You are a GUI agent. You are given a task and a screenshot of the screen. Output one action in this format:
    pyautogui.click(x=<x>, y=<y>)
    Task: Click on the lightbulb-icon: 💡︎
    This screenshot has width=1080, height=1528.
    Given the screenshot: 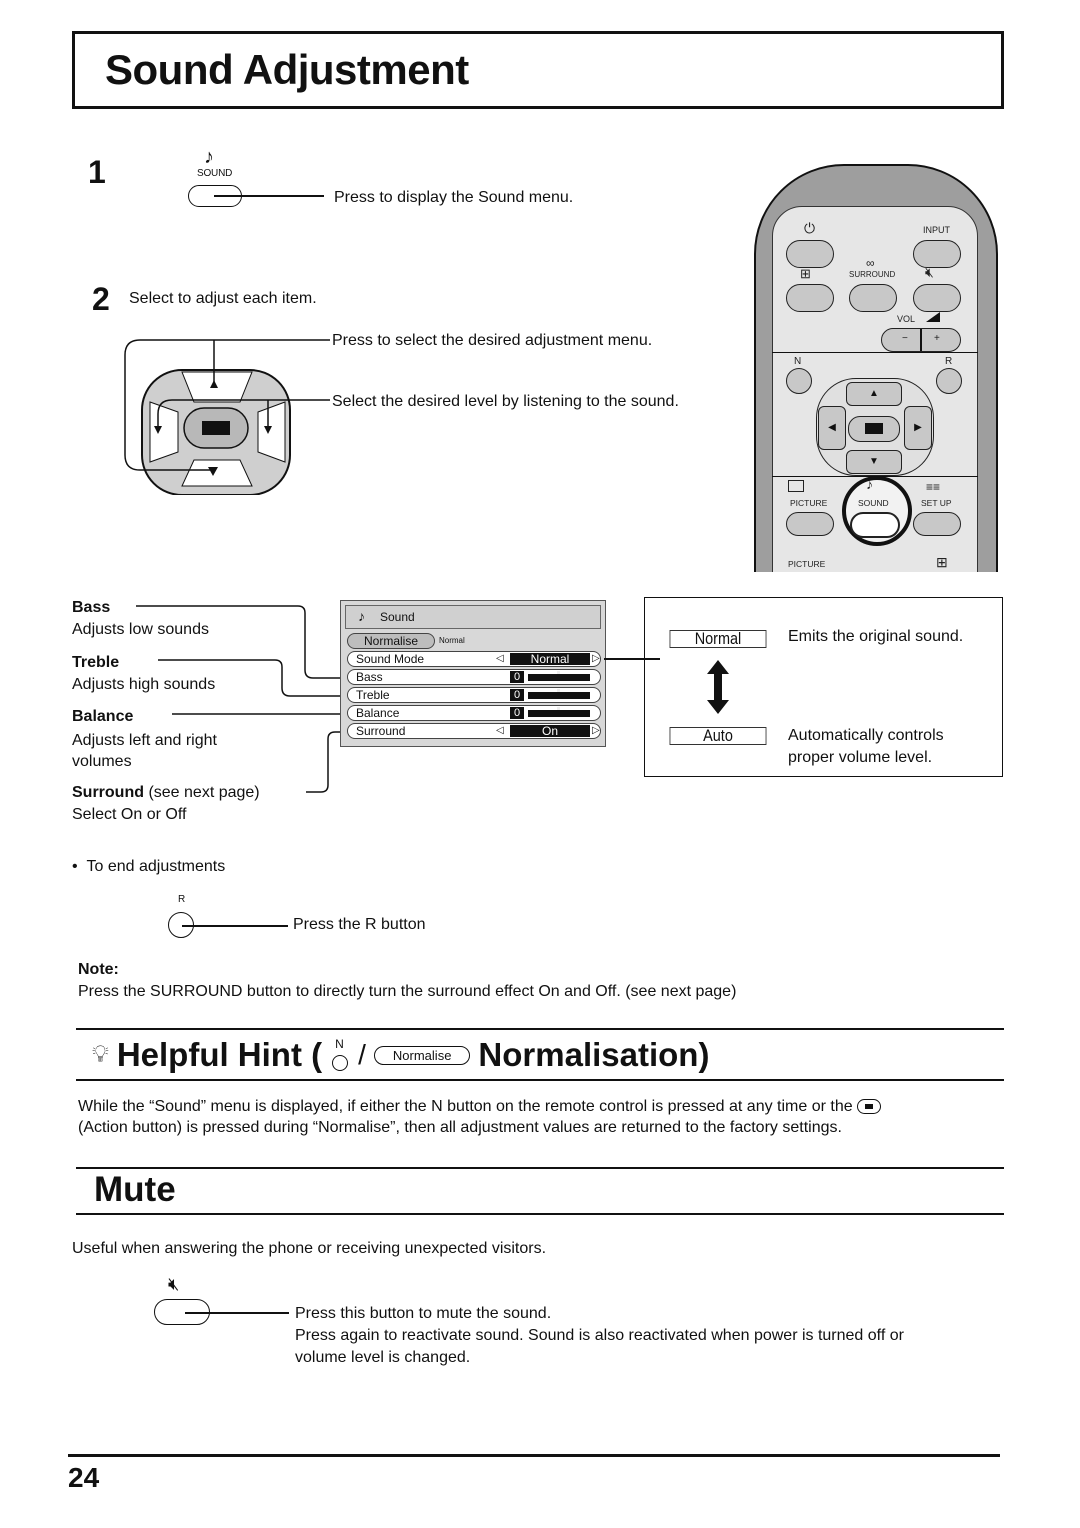 What is the action you would take?
    pyautogui.click(x=100, y=1054)
    